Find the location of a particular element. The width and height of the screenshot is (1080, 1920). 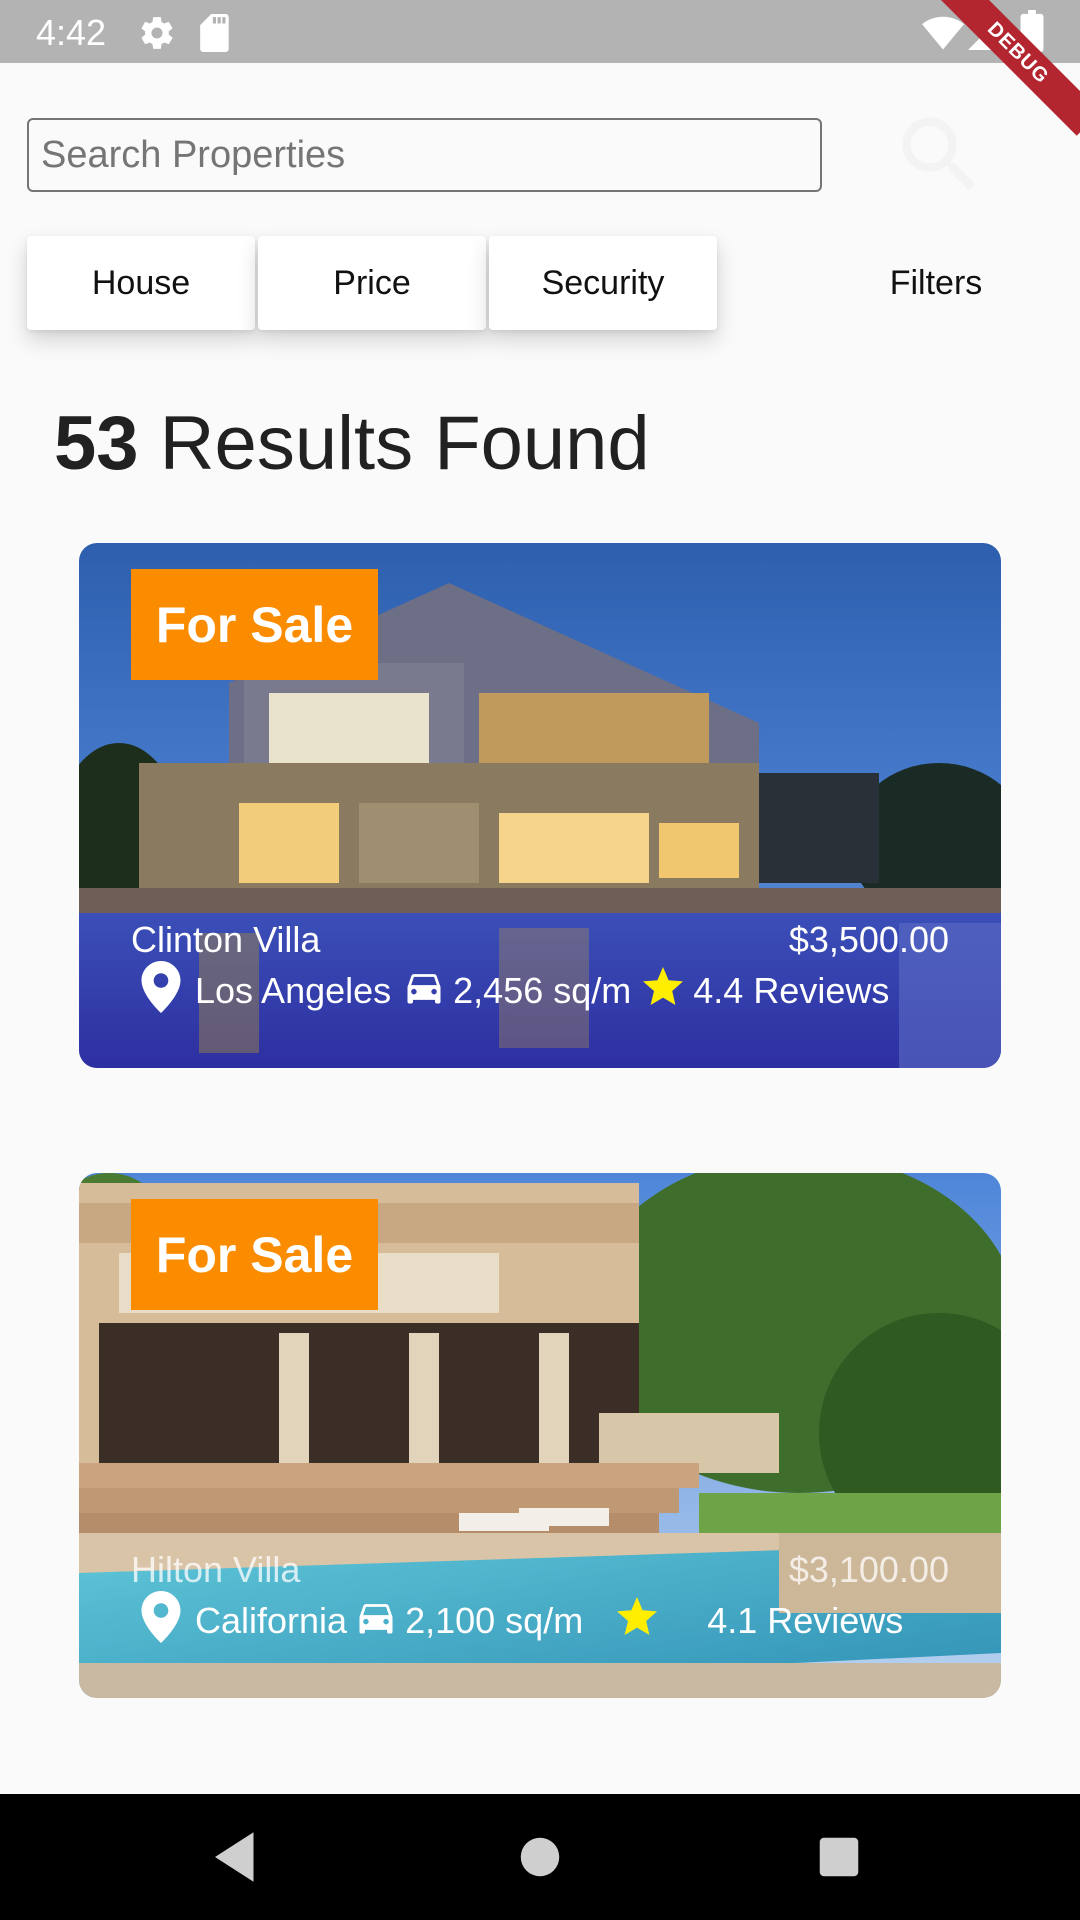

property-location: California is located at coordinates (271, 1620).